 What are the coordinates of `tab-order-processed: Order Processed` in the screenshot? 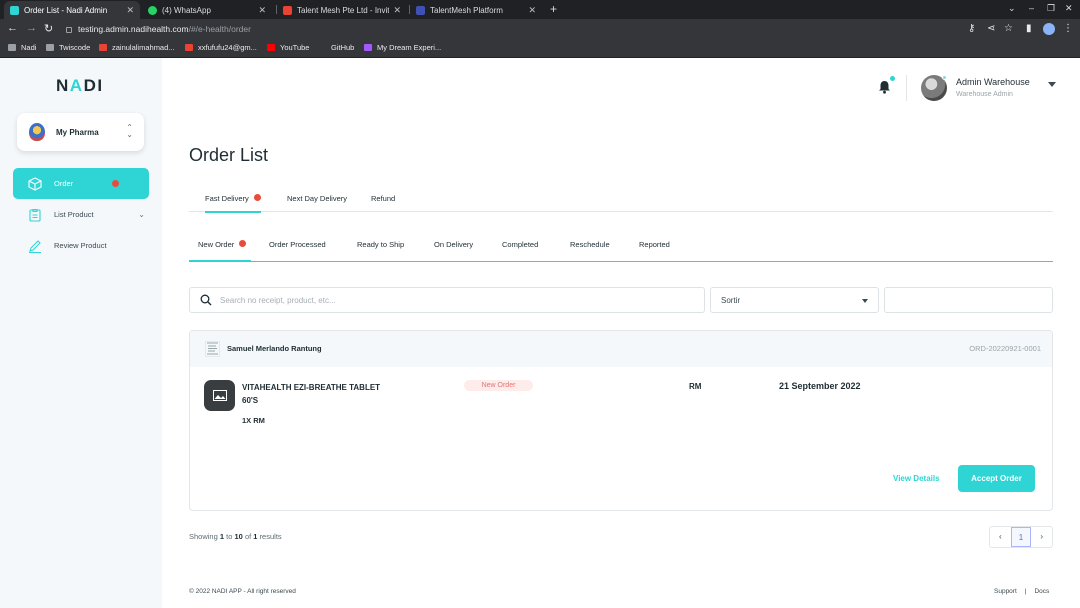 It's located at (297, 244).